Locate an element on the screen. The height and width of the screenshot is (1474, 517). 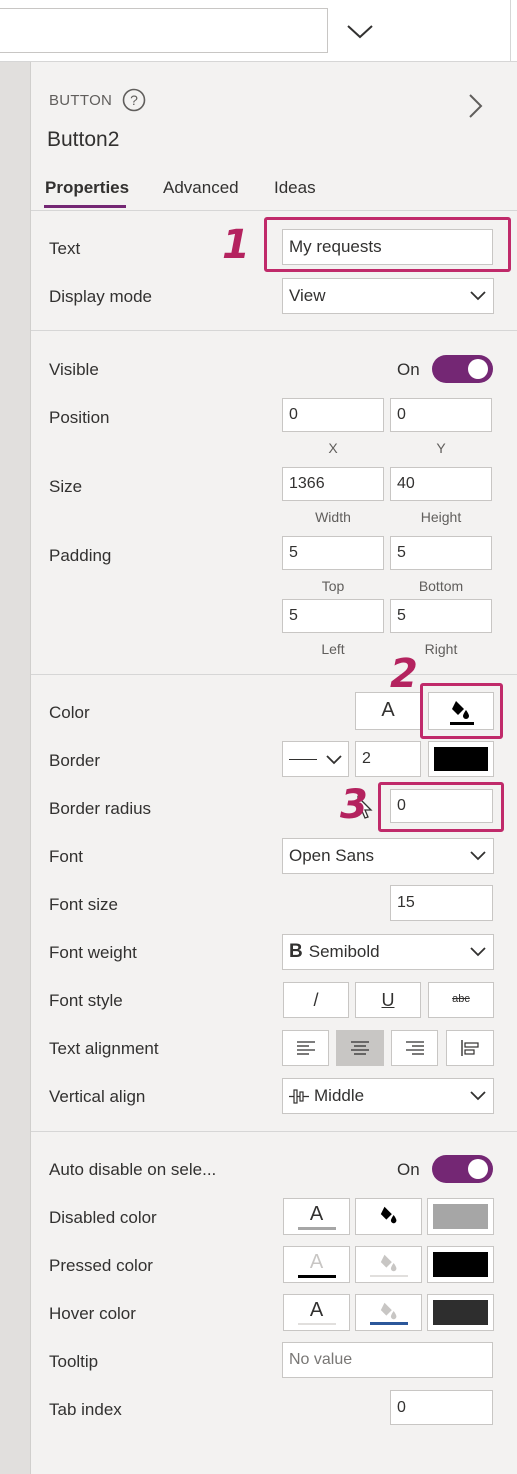
top-caption: Top is located at coordinates (333, 586).